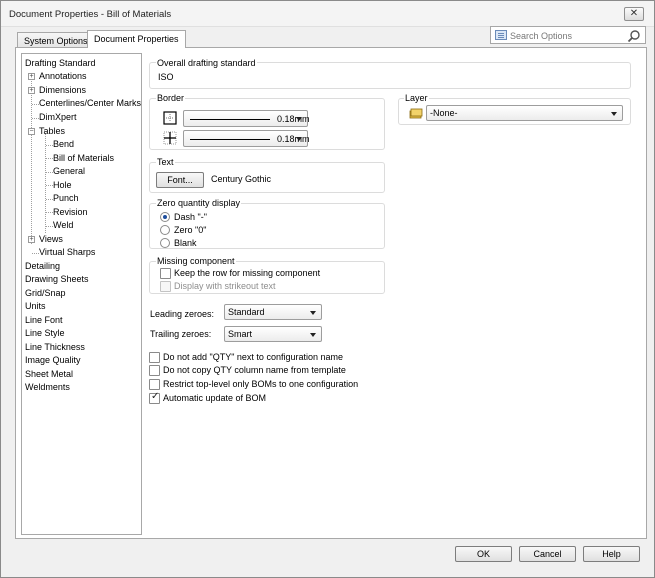 The image size is (655, 578). What do you see at coordinates (273, 312) in the screenshot?
I see `leading-zeroes-dropdown: Standard` at bounding box center [273, 312].